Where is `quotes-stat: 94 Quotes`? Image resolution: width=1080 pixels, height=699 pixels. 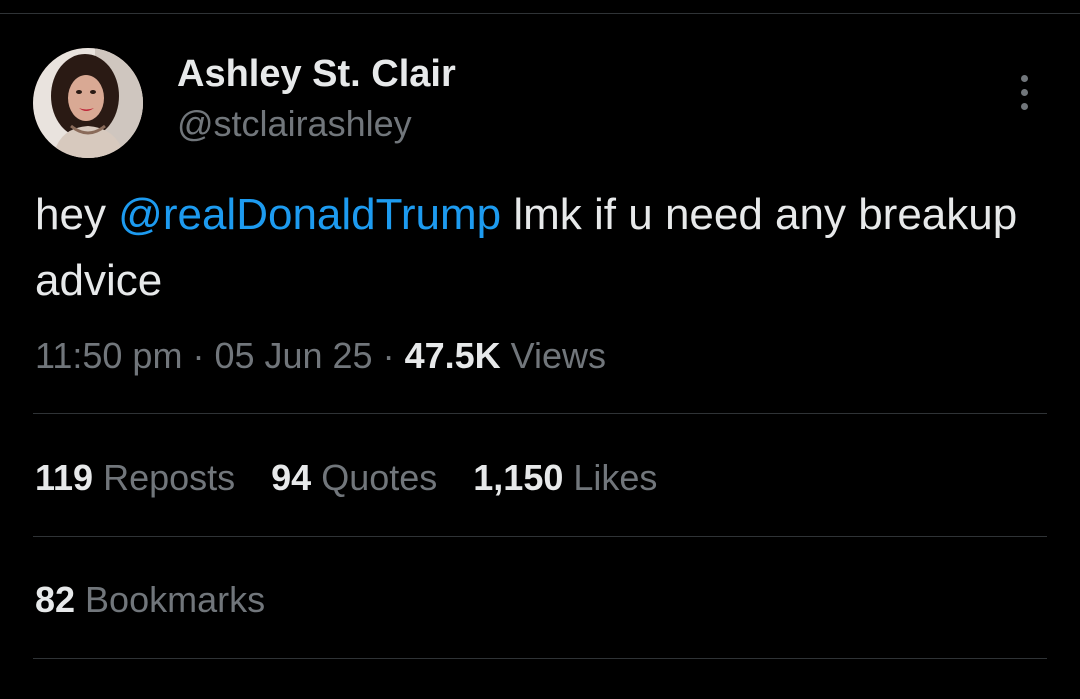 quotes-stat: 94 Quotes is located at coordinates (354, 478).